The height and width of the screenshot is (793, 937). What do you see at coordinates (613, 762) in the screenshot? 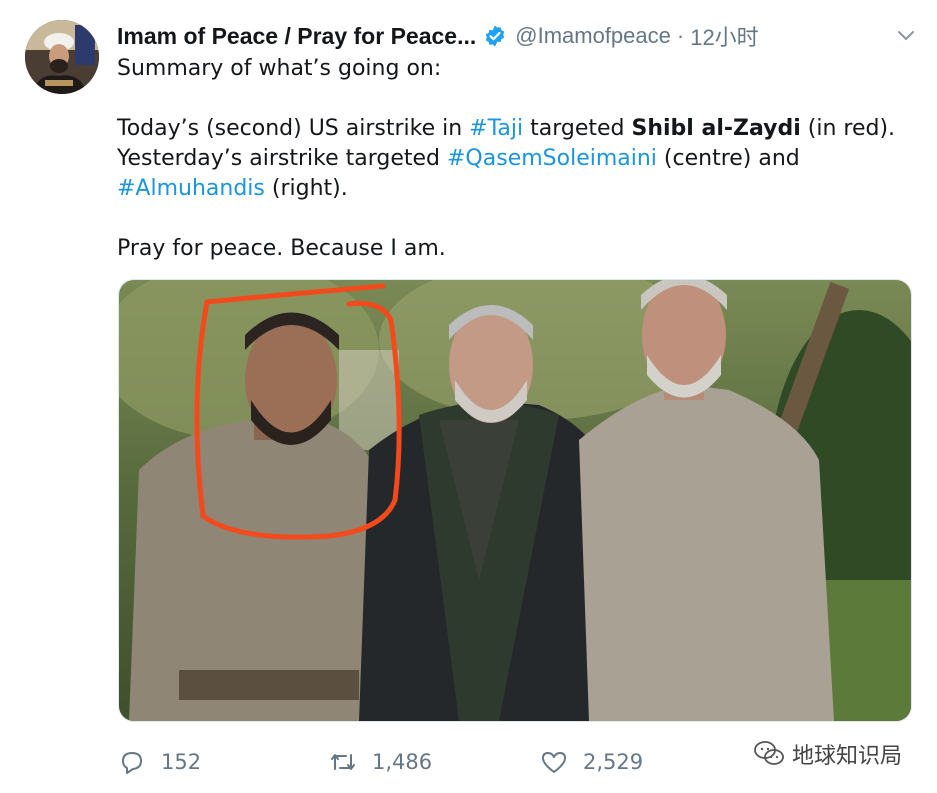
I see `like-count: 2,529` at bounding box center [613, 762].